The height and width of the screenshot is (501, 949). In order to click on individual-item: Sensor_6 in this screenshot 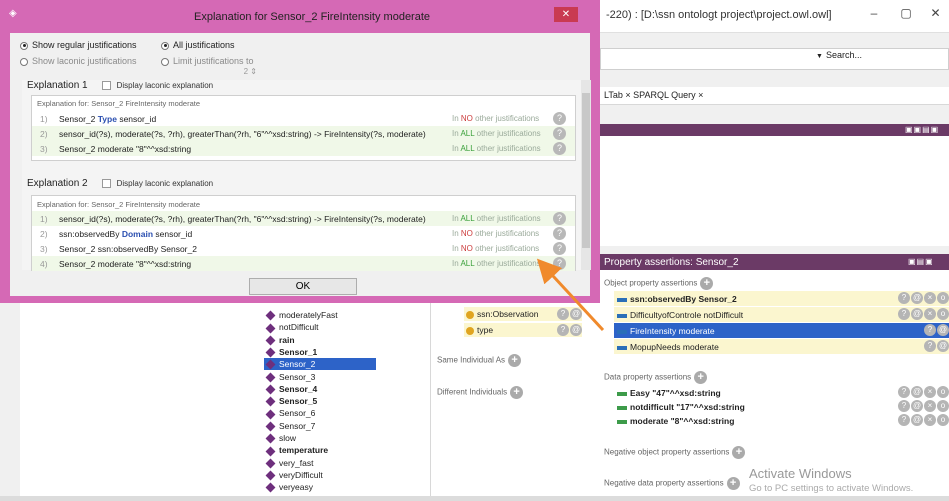, I will do `click(320, 413)`.